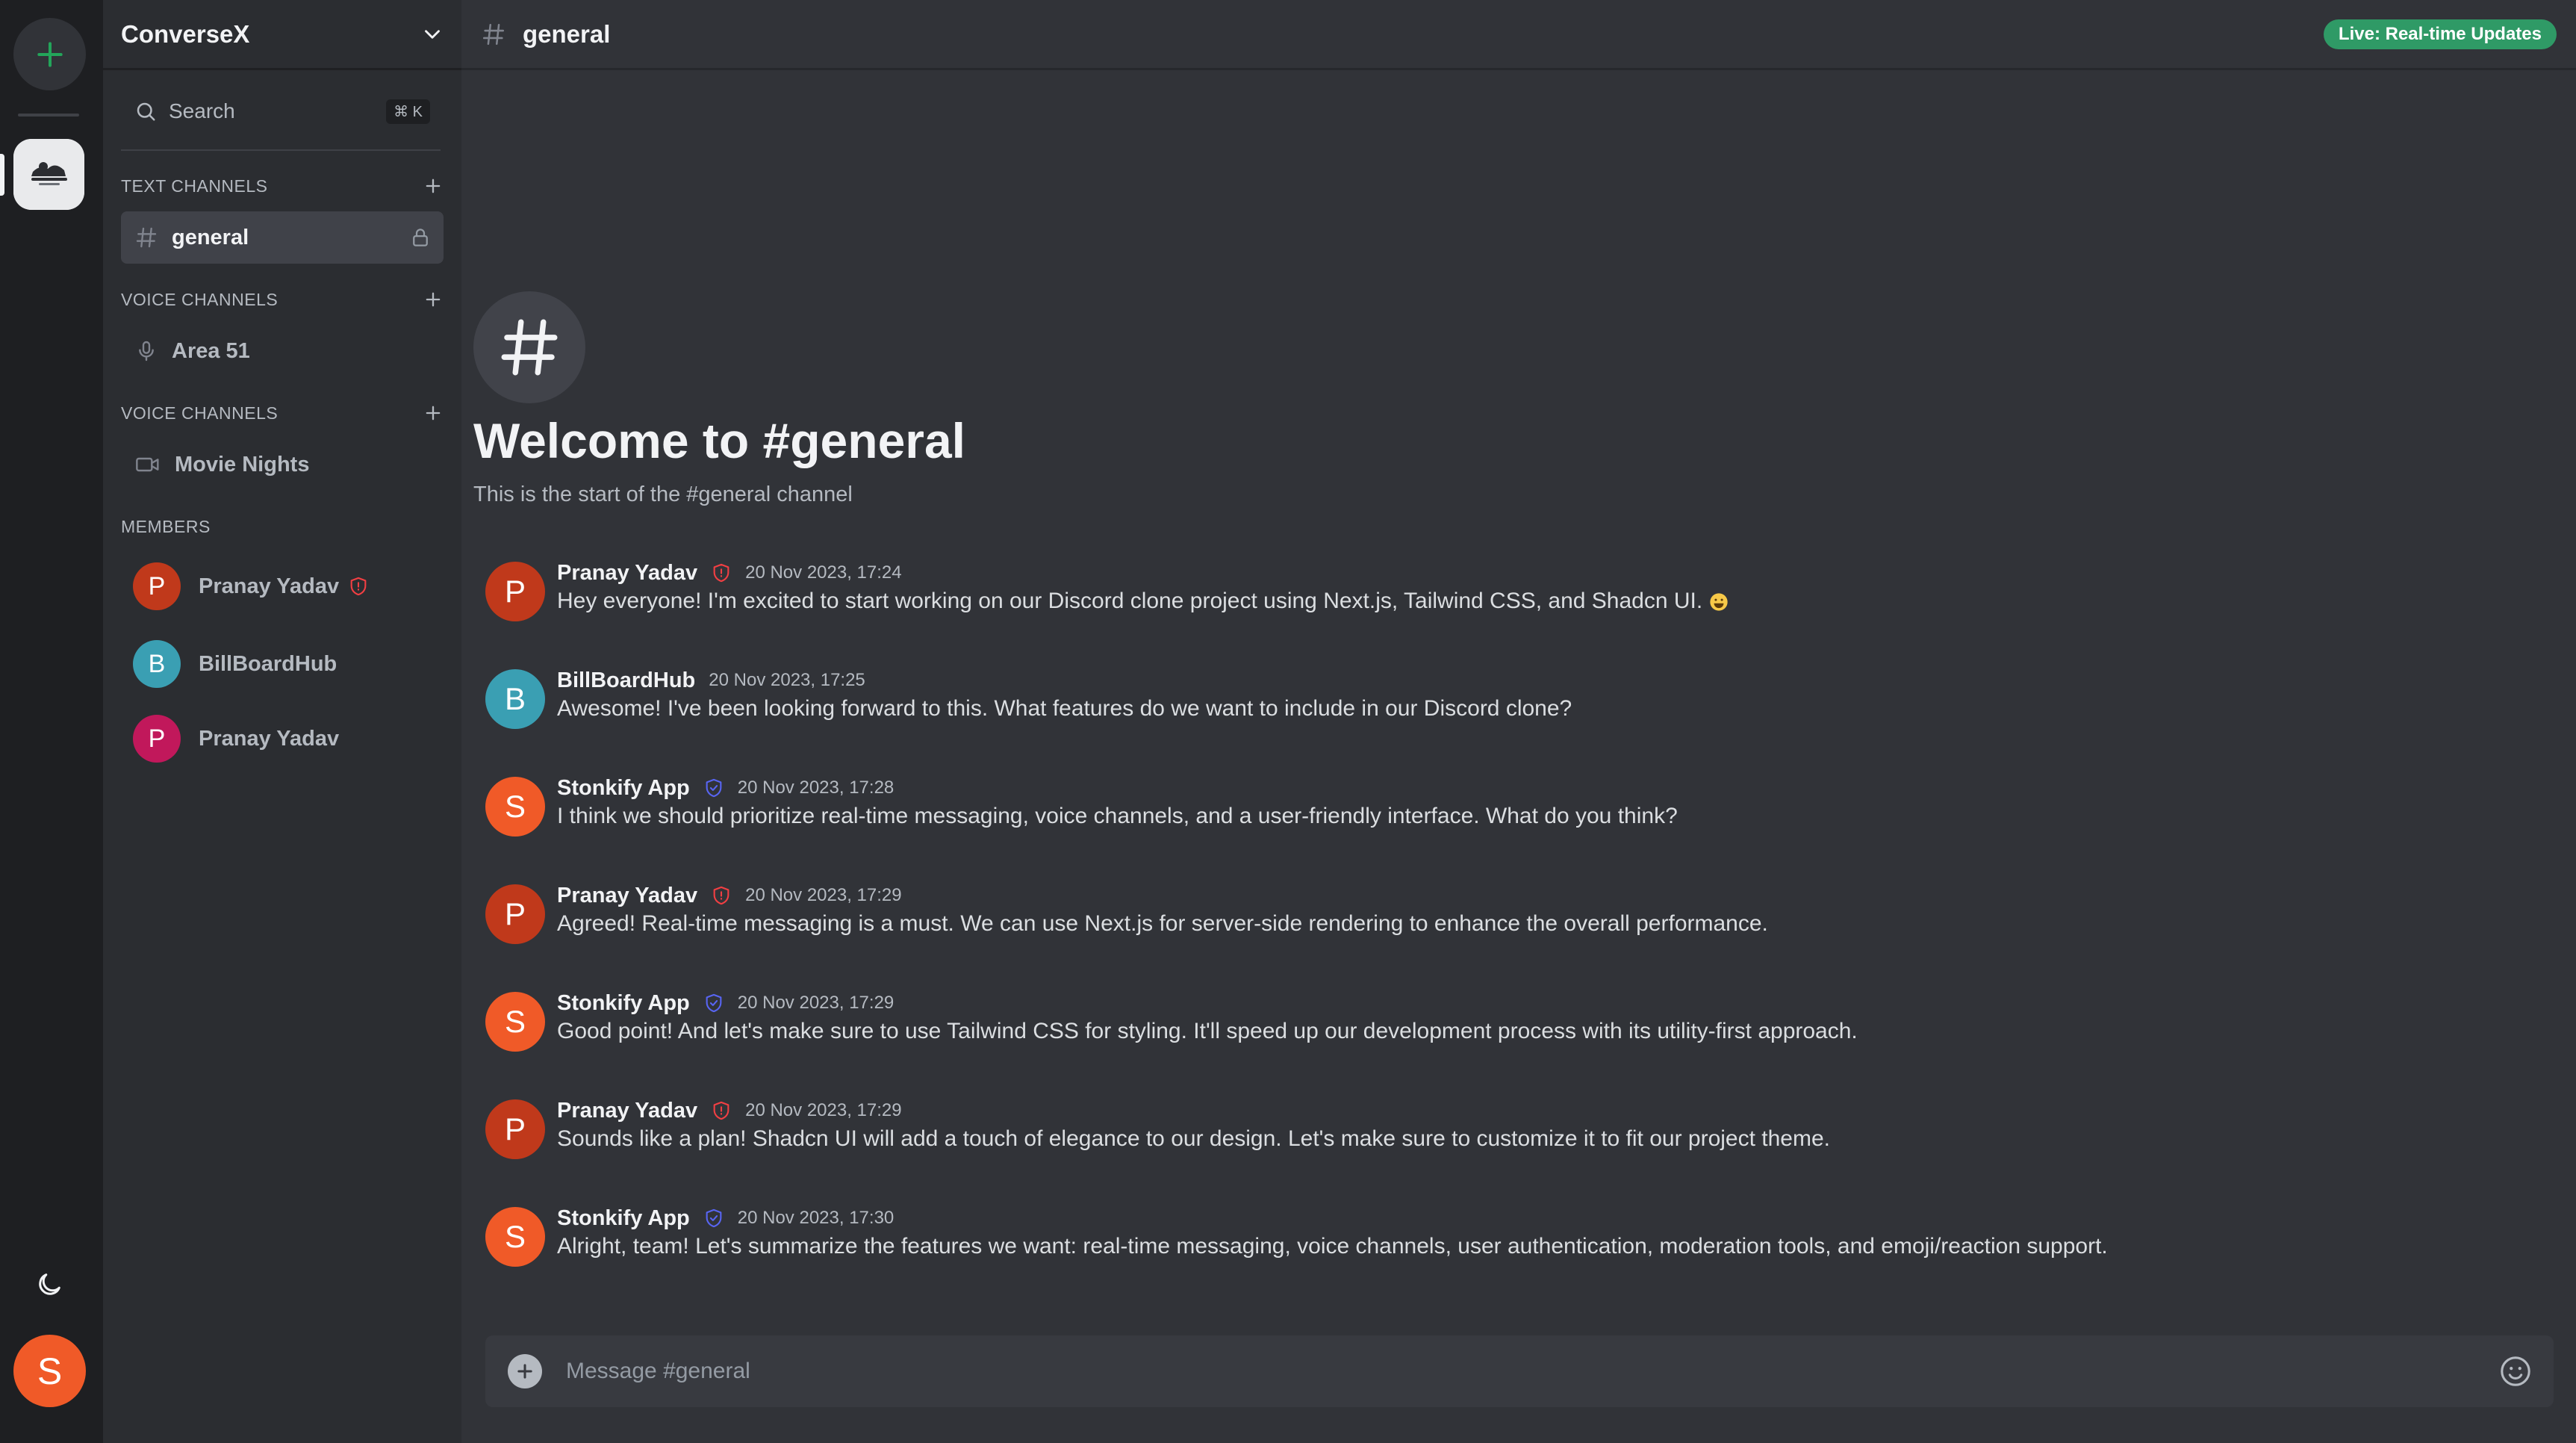  What do you see at coordinates (269, 739) in the screenshot?
I see `member-name: Pranay Yadav` at bounding box center [269, 739].